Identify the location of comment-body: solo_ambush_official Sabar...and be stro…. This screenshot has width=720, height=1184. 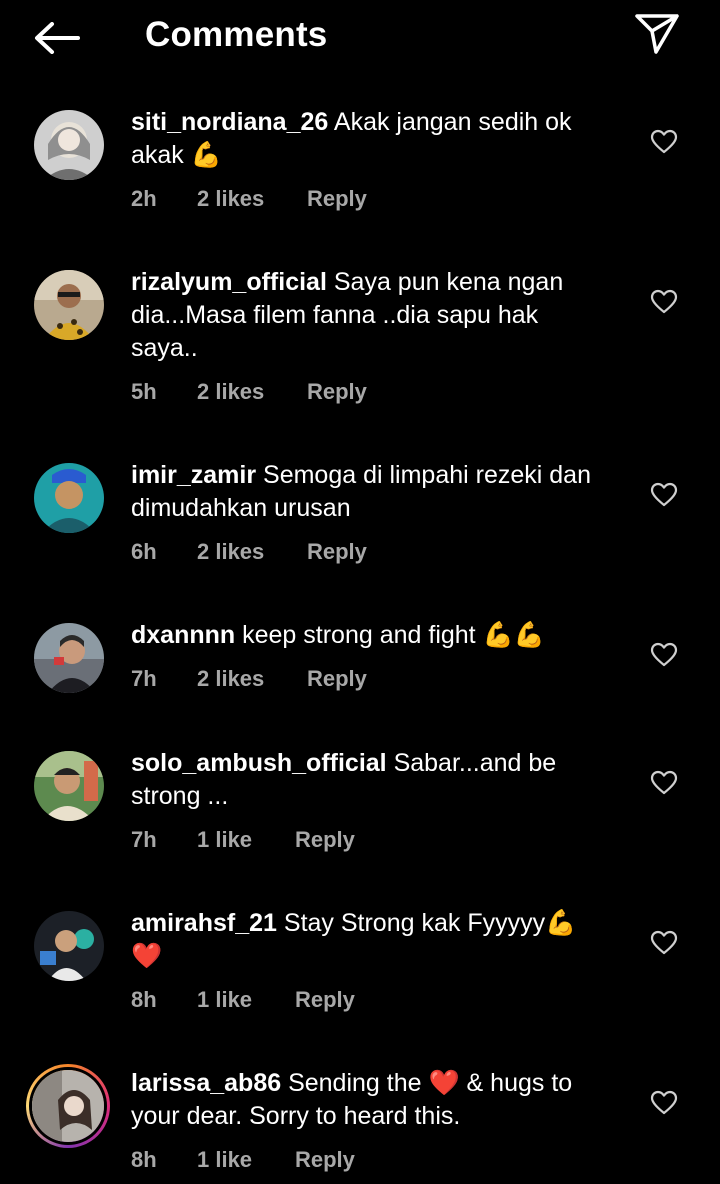
(371, 780).